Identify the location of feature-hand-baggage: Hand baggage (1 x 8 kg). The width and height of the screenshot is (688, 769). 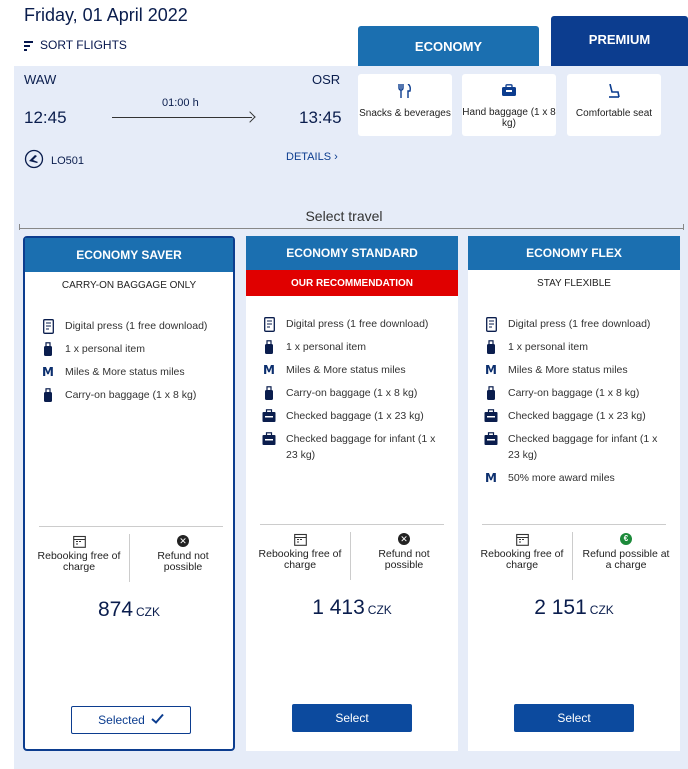
(509, 105).